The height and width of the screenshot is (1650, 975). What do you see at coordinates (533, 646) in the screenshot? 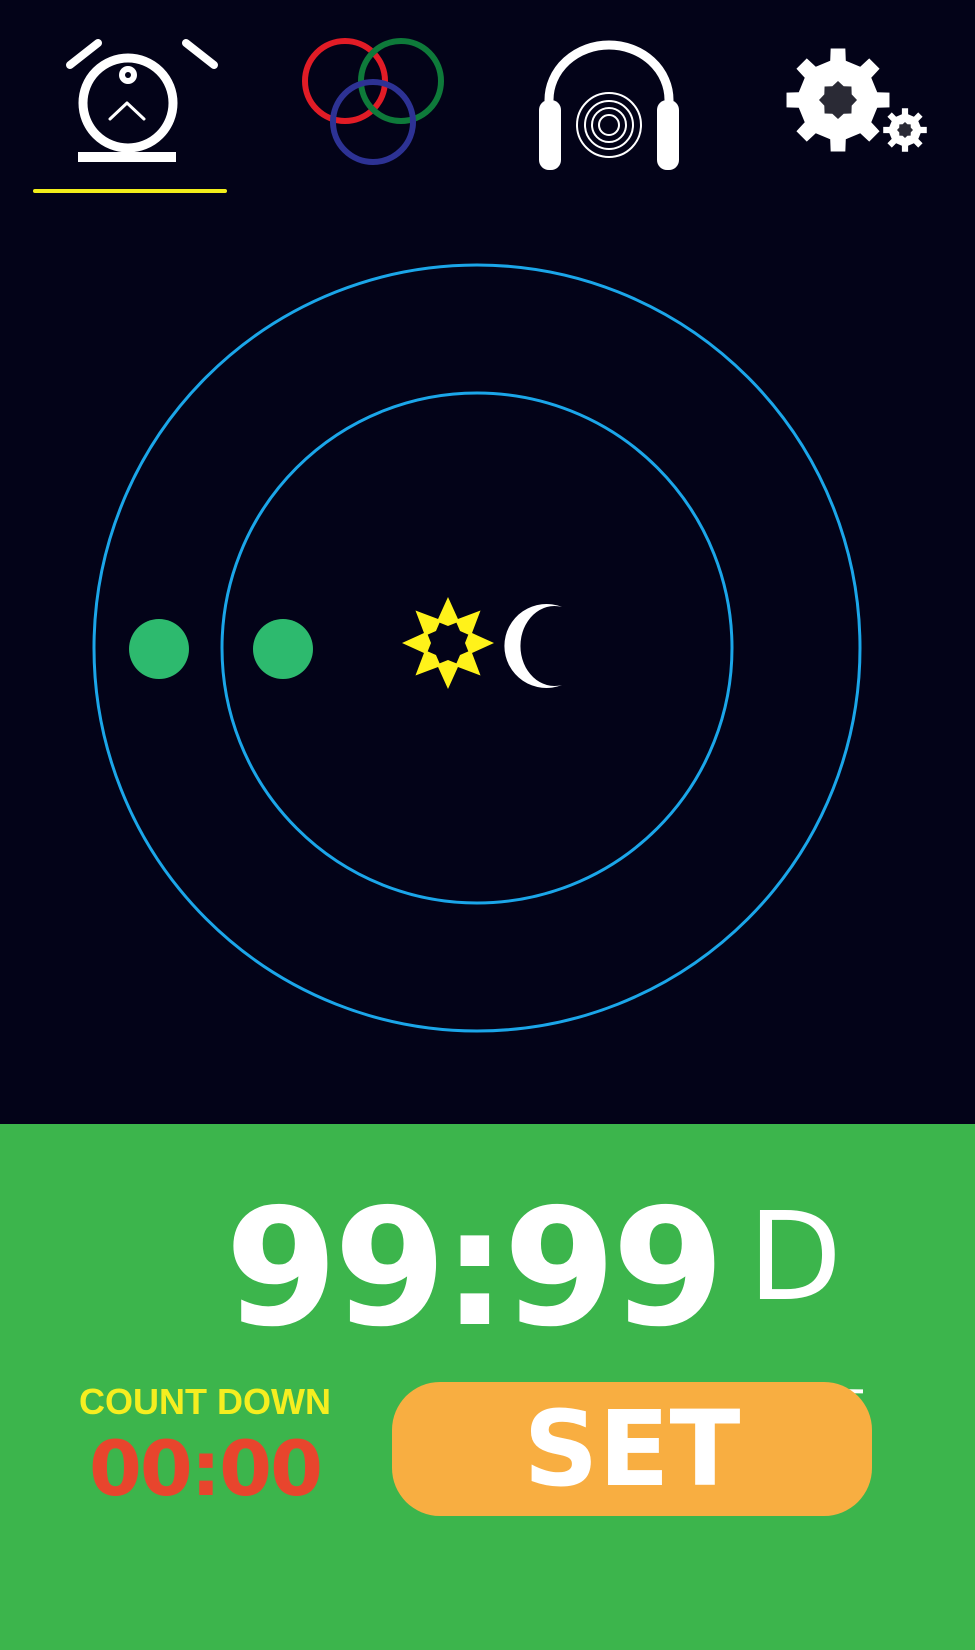
I see `crescent-moon-icon` at bounding box center [533, 646].